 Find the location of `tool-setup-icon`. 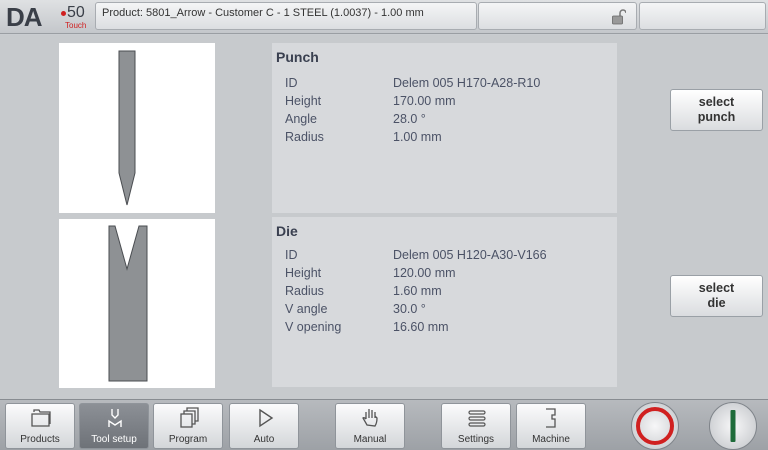

tool-setup-icon is located at coordinates (115, 418).